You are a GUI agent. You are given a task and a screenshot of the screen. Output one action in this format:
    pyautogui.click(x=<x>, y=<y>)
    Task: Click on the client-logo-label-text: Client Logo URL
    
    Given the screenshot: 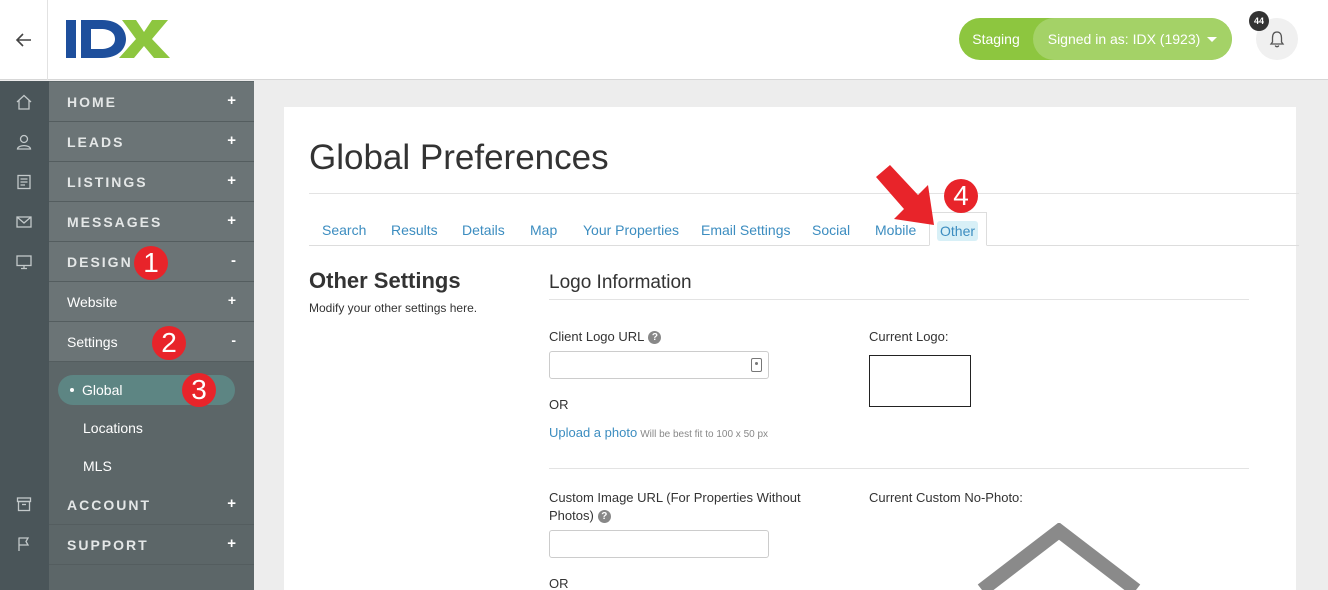 What is the action you would take?
    pyautogui.click(x=597, y=336)
    